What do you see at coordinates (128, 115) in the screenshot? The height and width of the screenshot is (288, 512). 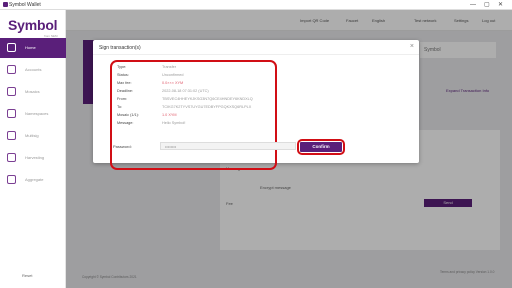 I see `row-label: Mosaic (1/1):` at bounding box center [128, 115].